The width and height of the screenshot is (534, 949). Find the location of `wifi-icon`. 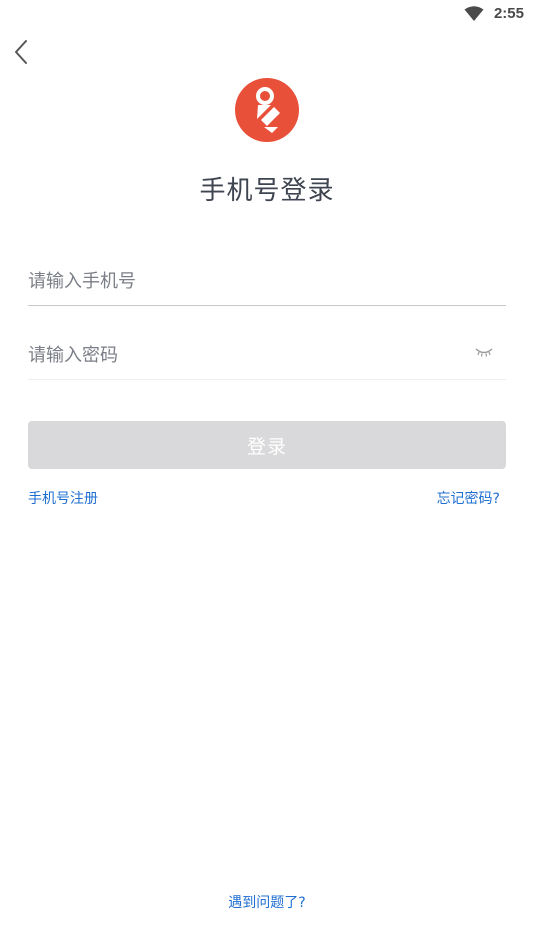

wifi-icon is located at coordinates (474, 13).